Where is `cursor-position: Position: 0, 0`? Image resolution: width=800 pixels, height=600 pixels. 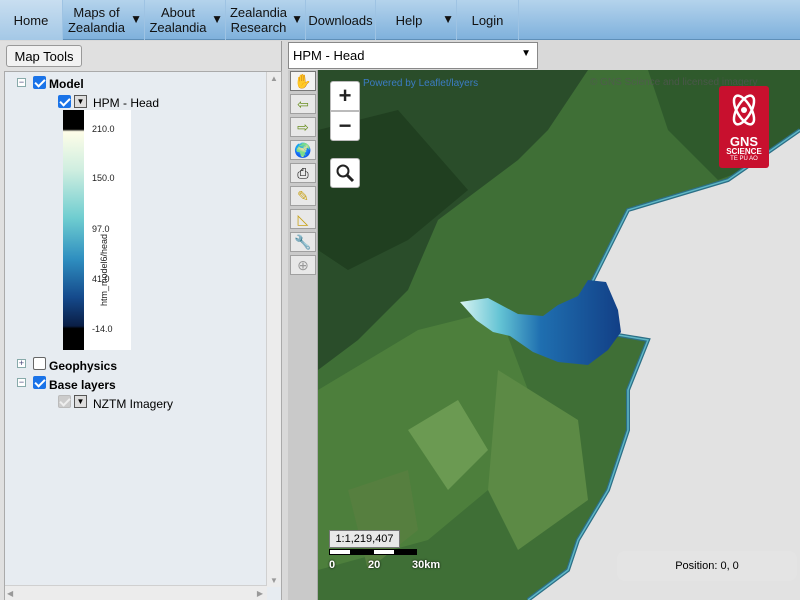
cursor-position: Position: 0, 0 is located at coordinates (707, 566).